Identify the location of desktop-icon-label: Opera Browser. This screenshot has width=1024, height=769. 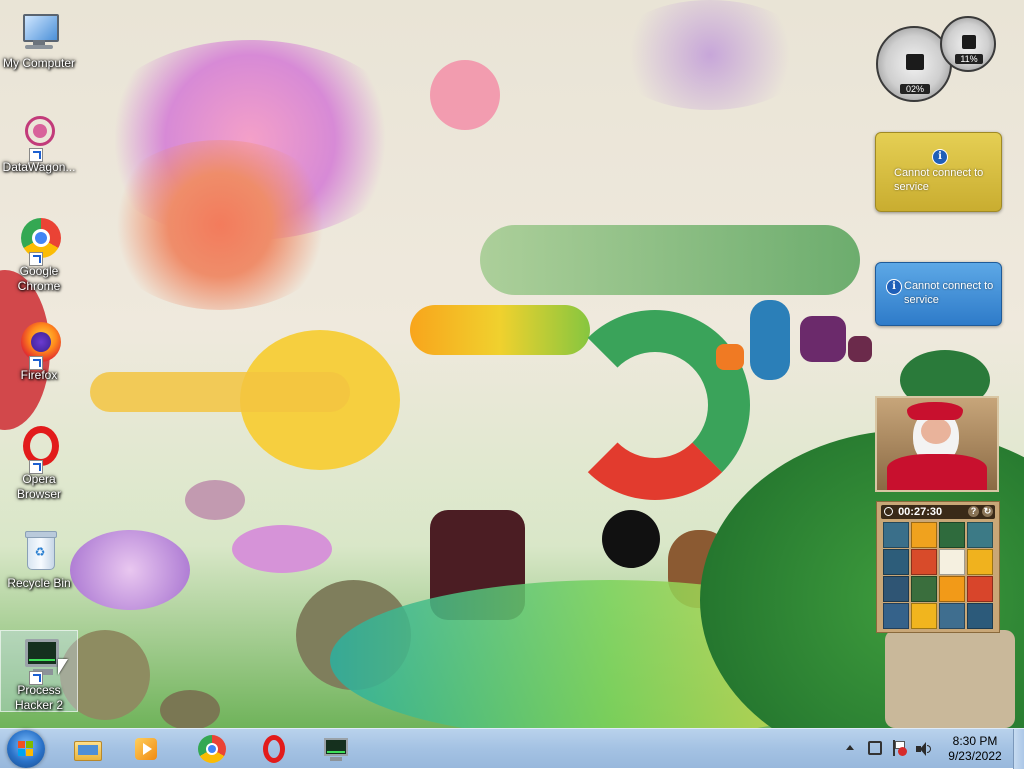
(38, 486).